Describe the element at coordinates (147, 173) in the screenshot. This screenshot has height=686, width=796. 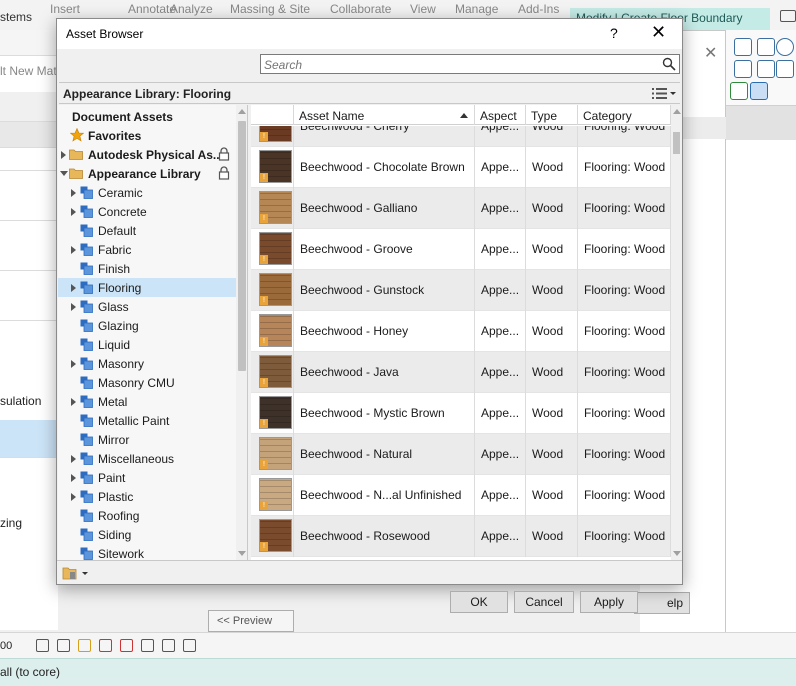
I see `tree-item-appearance-library: Appearance Library` at that location.